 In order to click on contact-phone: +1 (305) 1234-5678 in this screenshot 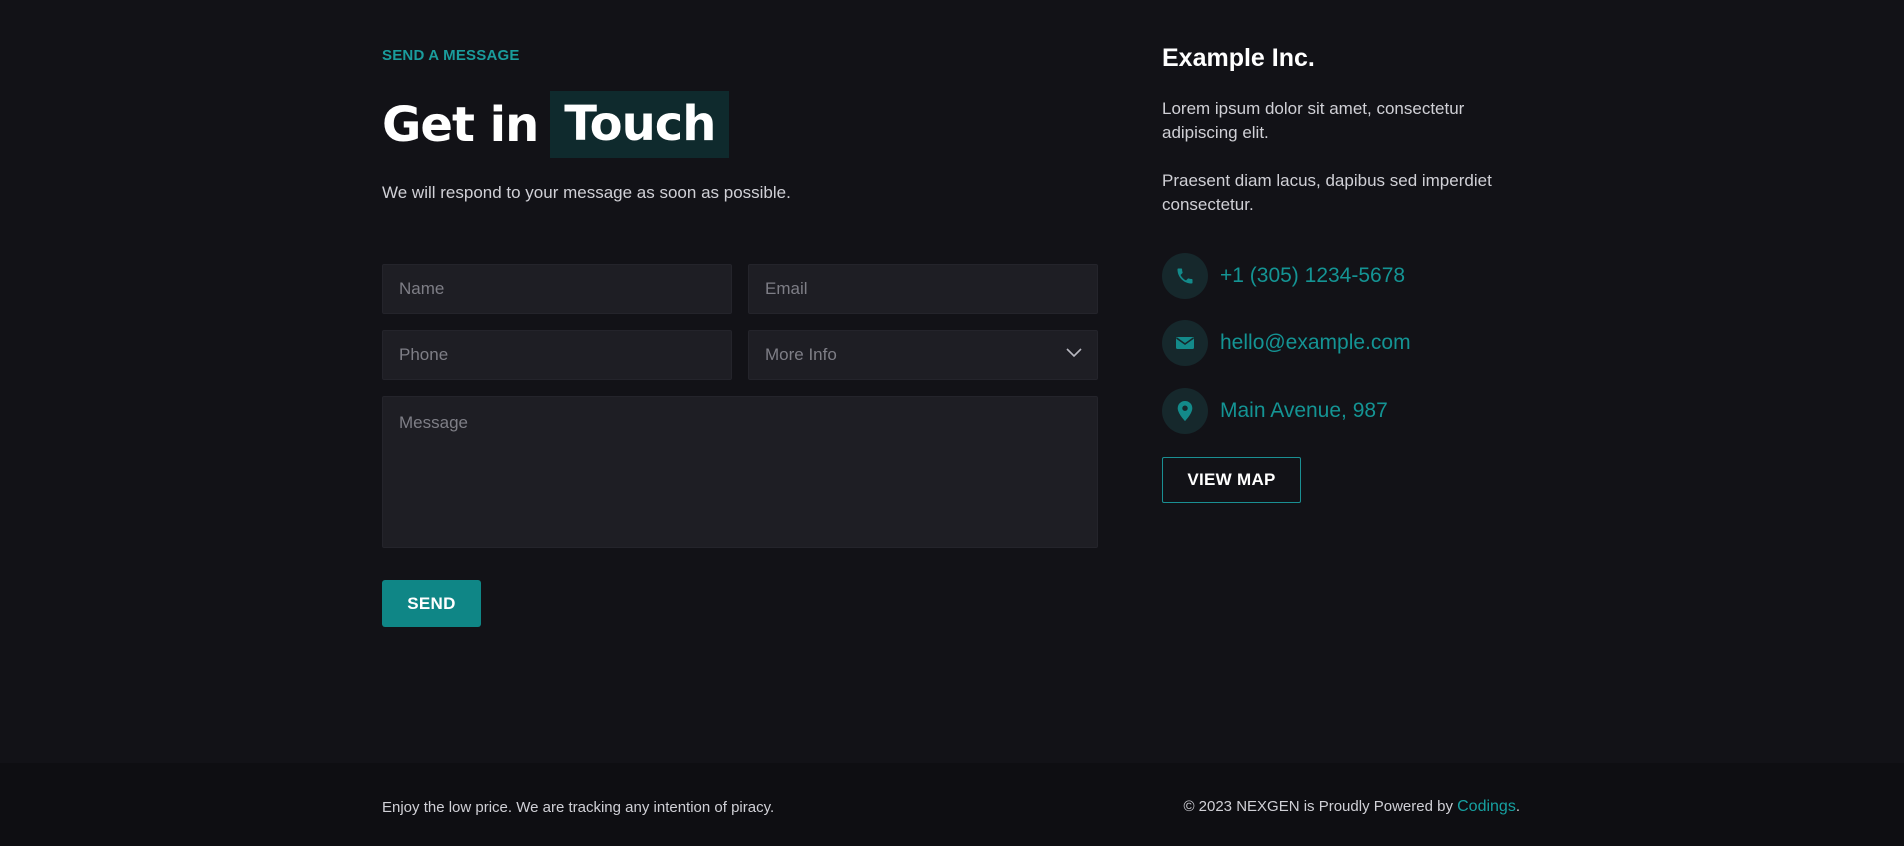, I will do `click(1283, 276)`.